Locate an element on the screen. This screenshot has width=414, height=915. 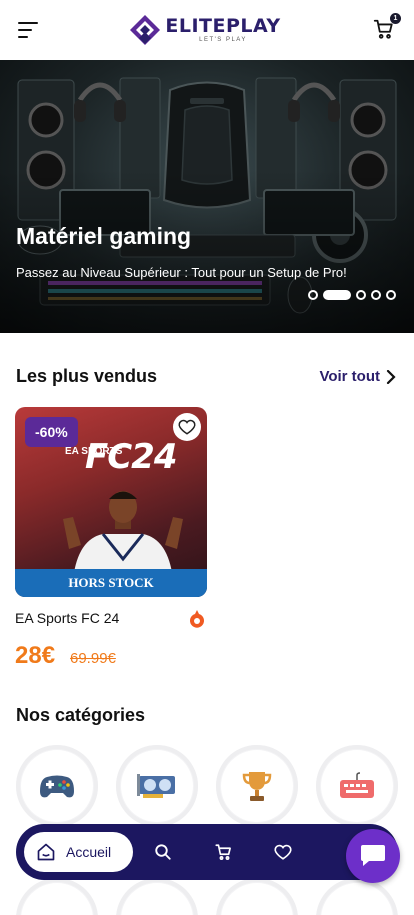
chat-button is located at coordinates (373, 856).